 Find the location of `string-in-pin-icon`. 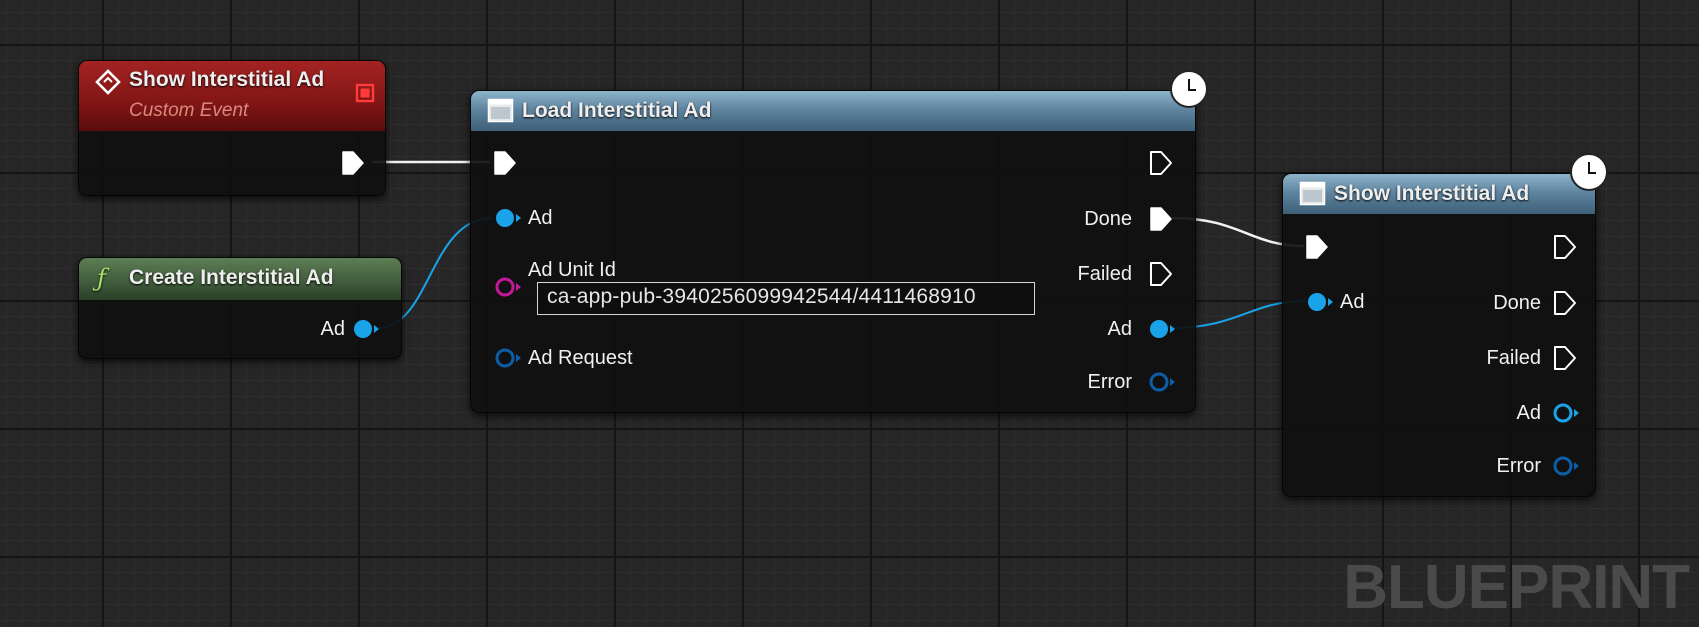

string-in-pin-icon is located at coordinates (508, 287).